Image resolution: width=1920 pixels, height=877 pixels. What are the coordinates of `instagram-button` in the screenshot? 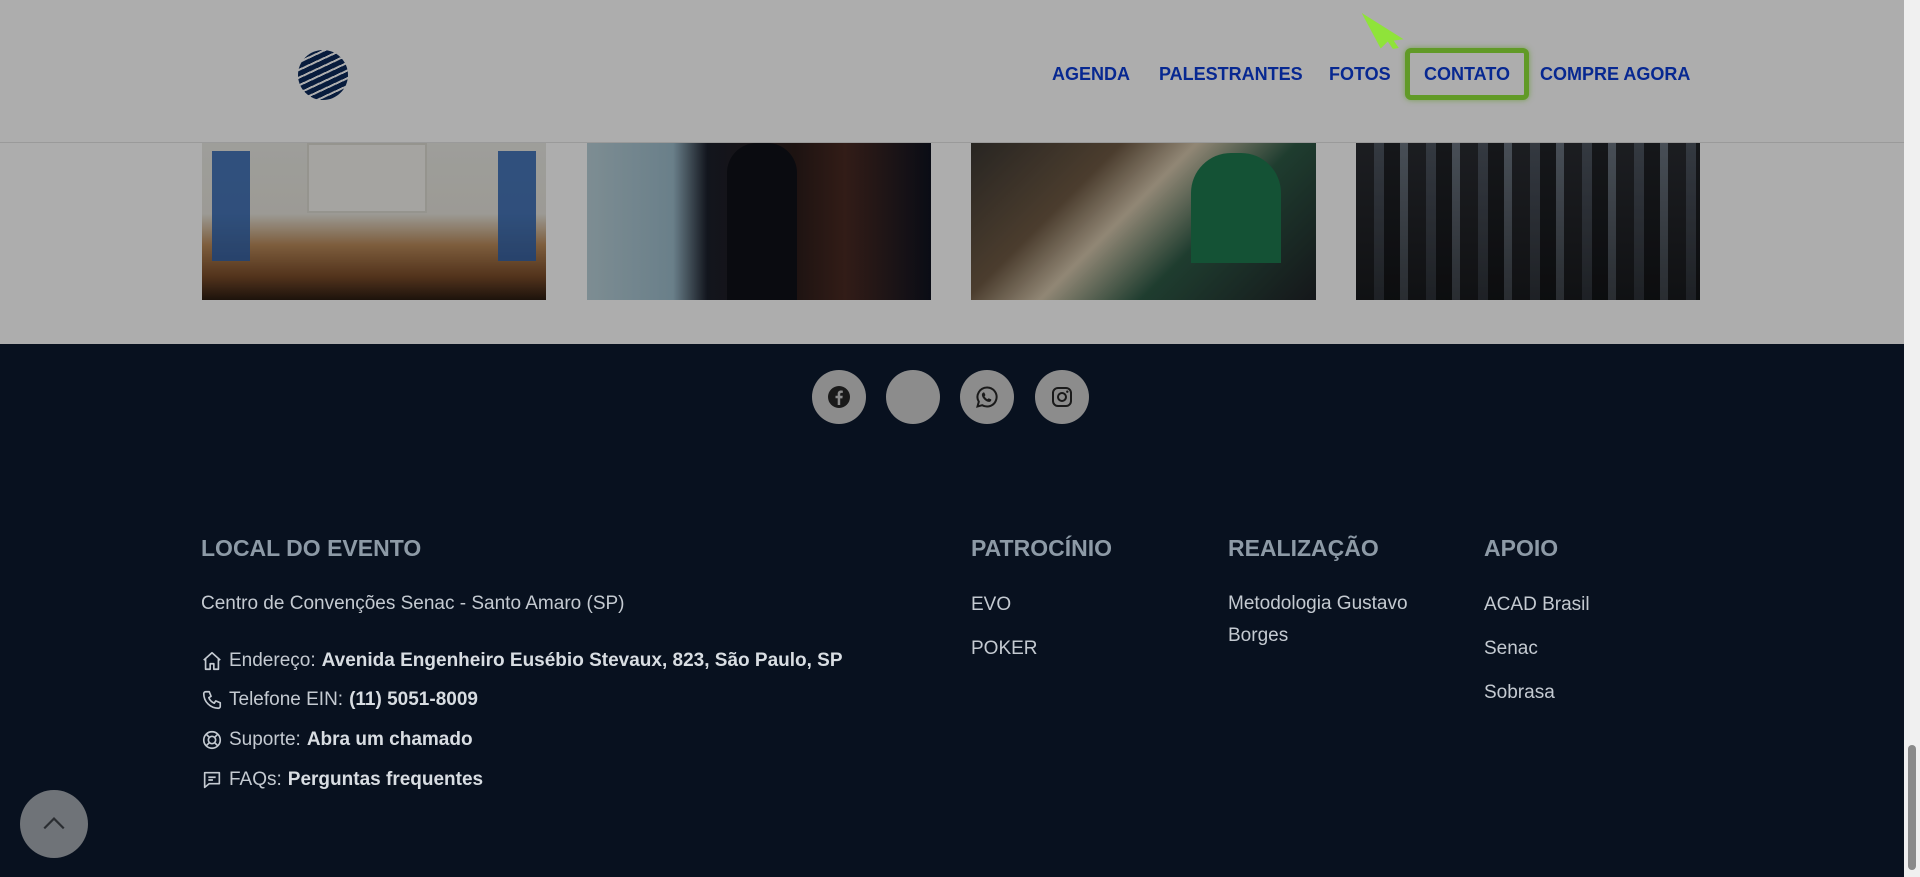 It's located at (1062, 397).